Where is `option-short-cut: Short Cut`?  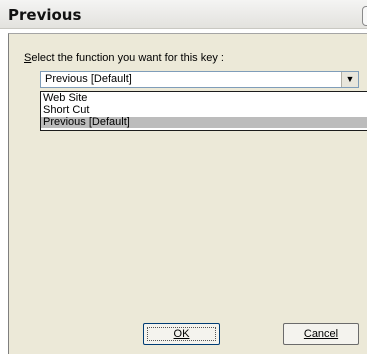 option-short-cut: Short Cut is located at coordinates (204, 110).